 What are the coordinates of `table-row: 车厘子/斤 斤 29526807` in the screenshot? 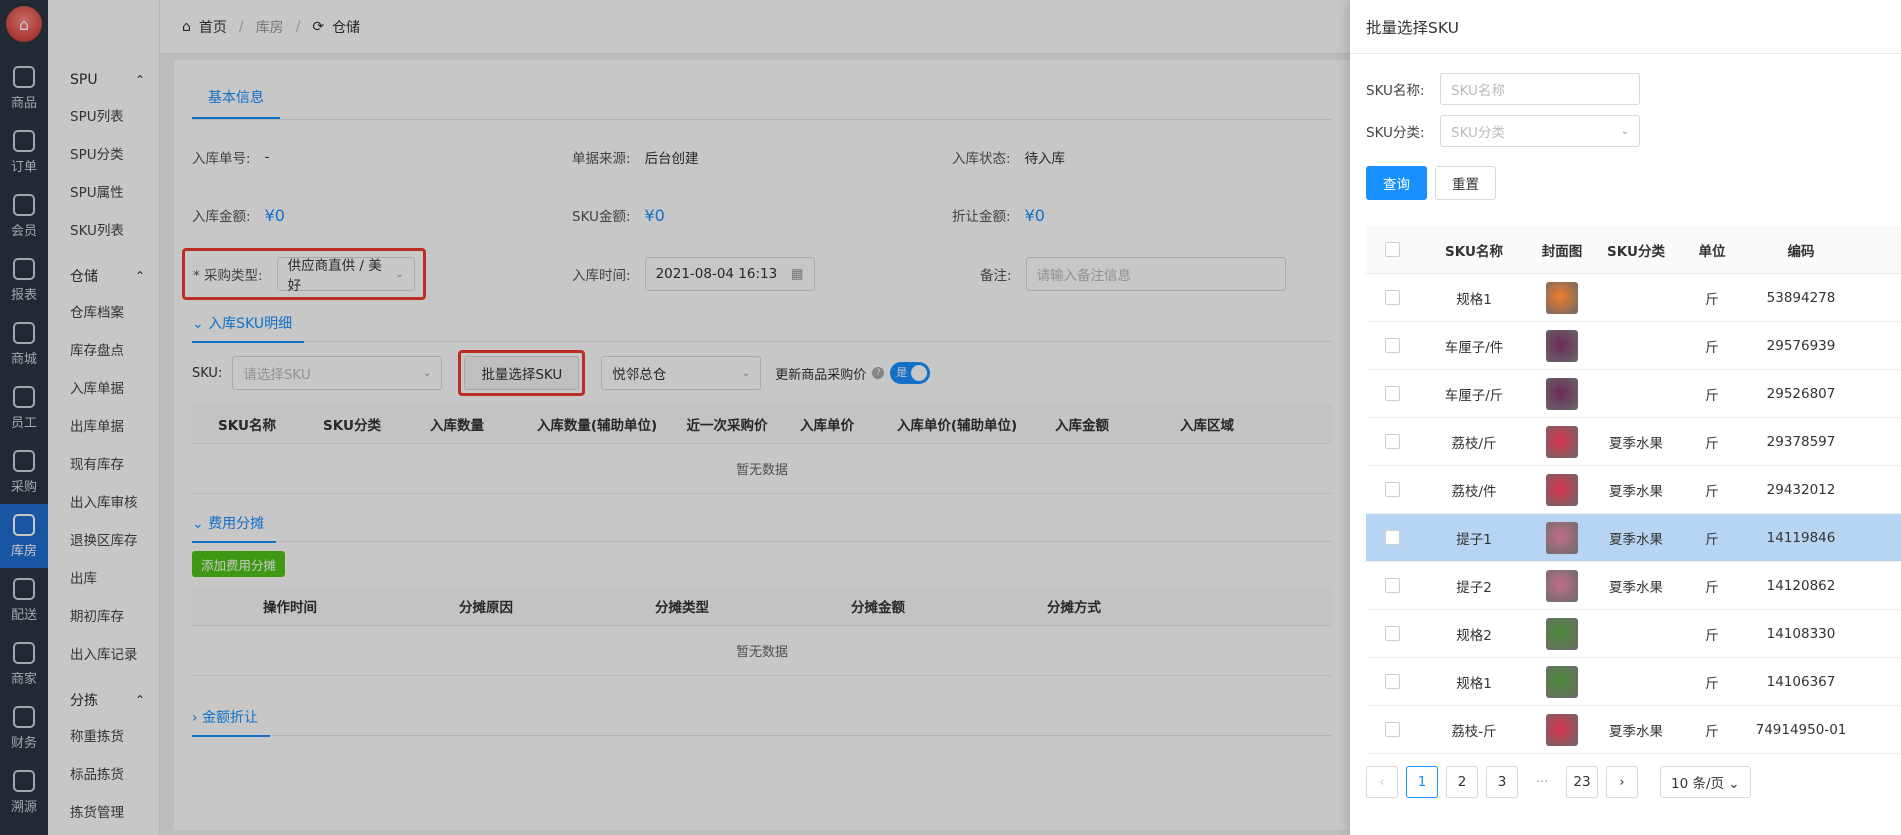 It's located at (1633, 394).